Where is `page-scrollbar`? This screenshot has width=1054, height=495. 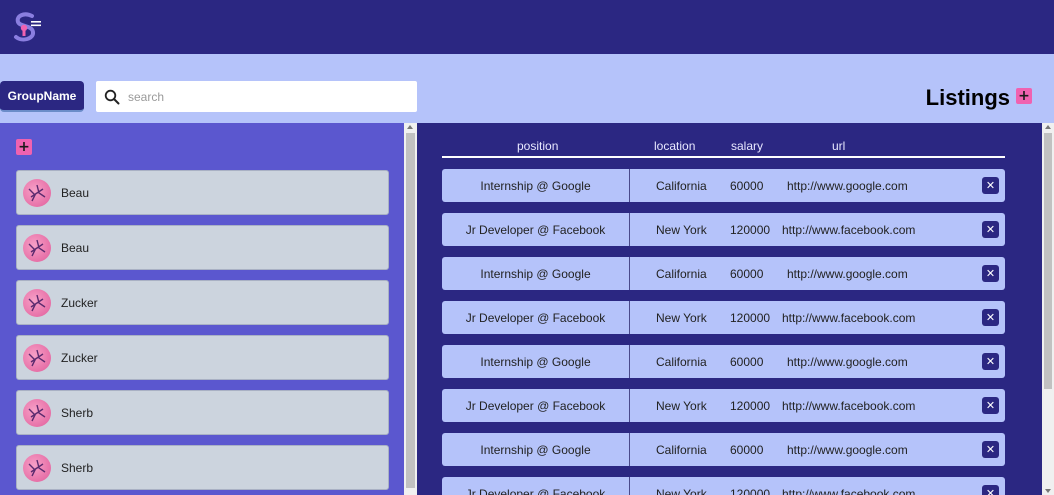
page-scrollbar is located at coordinates (1048, 309).